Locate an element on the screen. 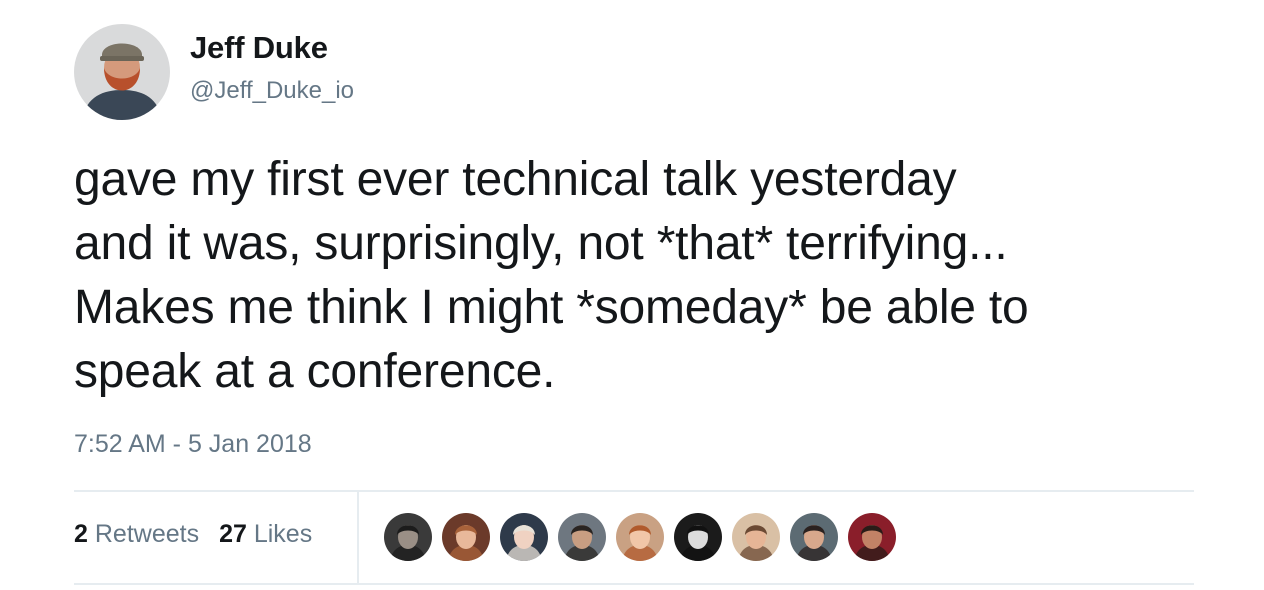 This screenshot has height=590, width=1264. retweets-stat: 2 Retweets is located at coordinates (136, 534).